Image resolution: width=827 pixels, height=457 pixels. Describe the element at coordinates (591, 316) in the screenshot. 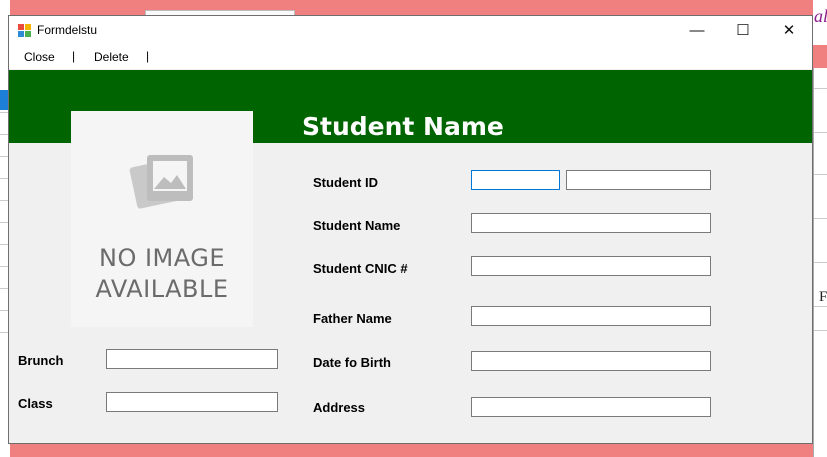

I see `father-name-input` at that location.